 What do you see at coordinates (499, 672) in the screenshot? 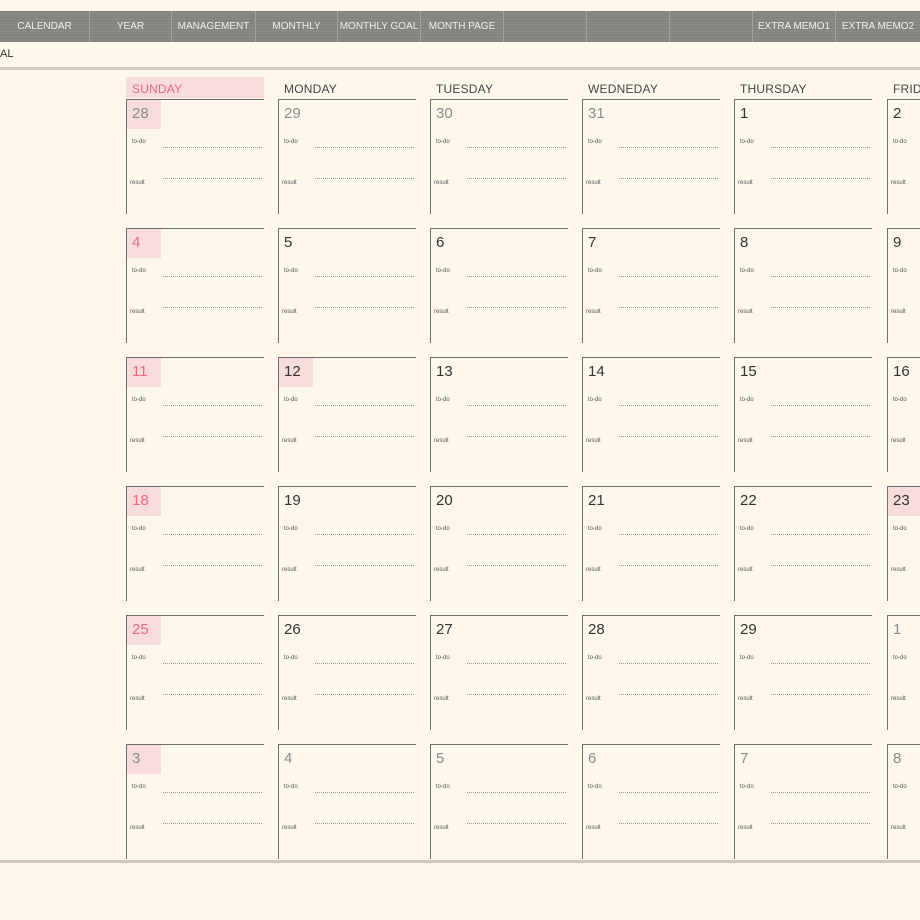
I see `day-cell: 27 to-do result` at bounding box center [499, 672].